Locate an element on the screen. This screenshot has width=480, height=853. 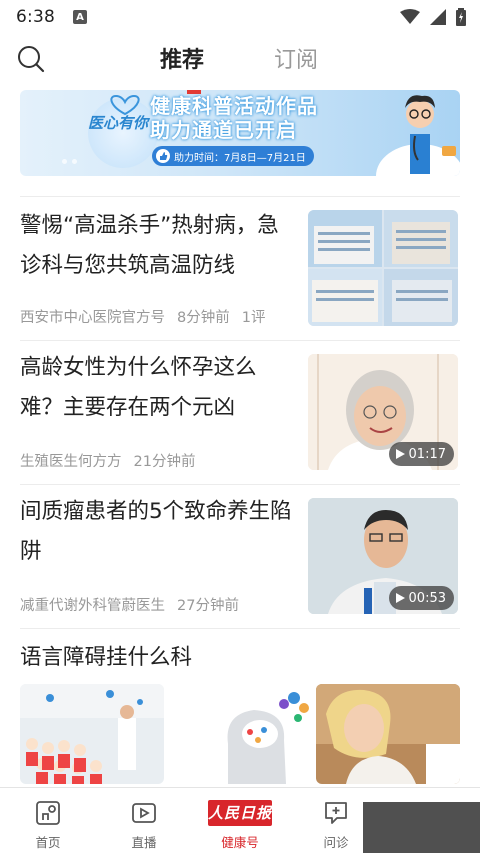
banner-logo-text: 医心有你 is located at coordinates (118, 123).